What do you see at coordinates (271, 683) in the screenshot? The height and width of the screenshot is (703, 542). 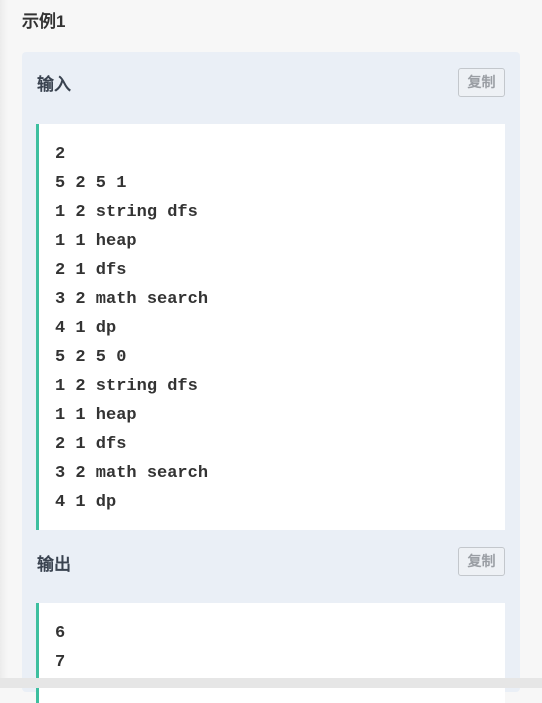 I see `horizontal-scrollbar` at bounding box center [271, 683].